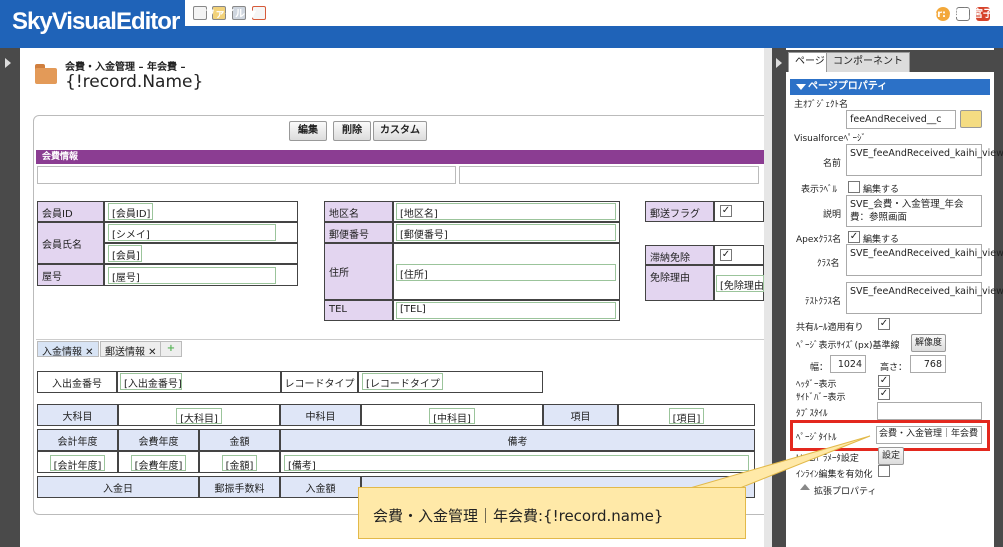 This screenshot has height=547, width=1003. Describe the element at coordinates (779, 63) in the screenshot. I see `collapse-right-icon` at that location.